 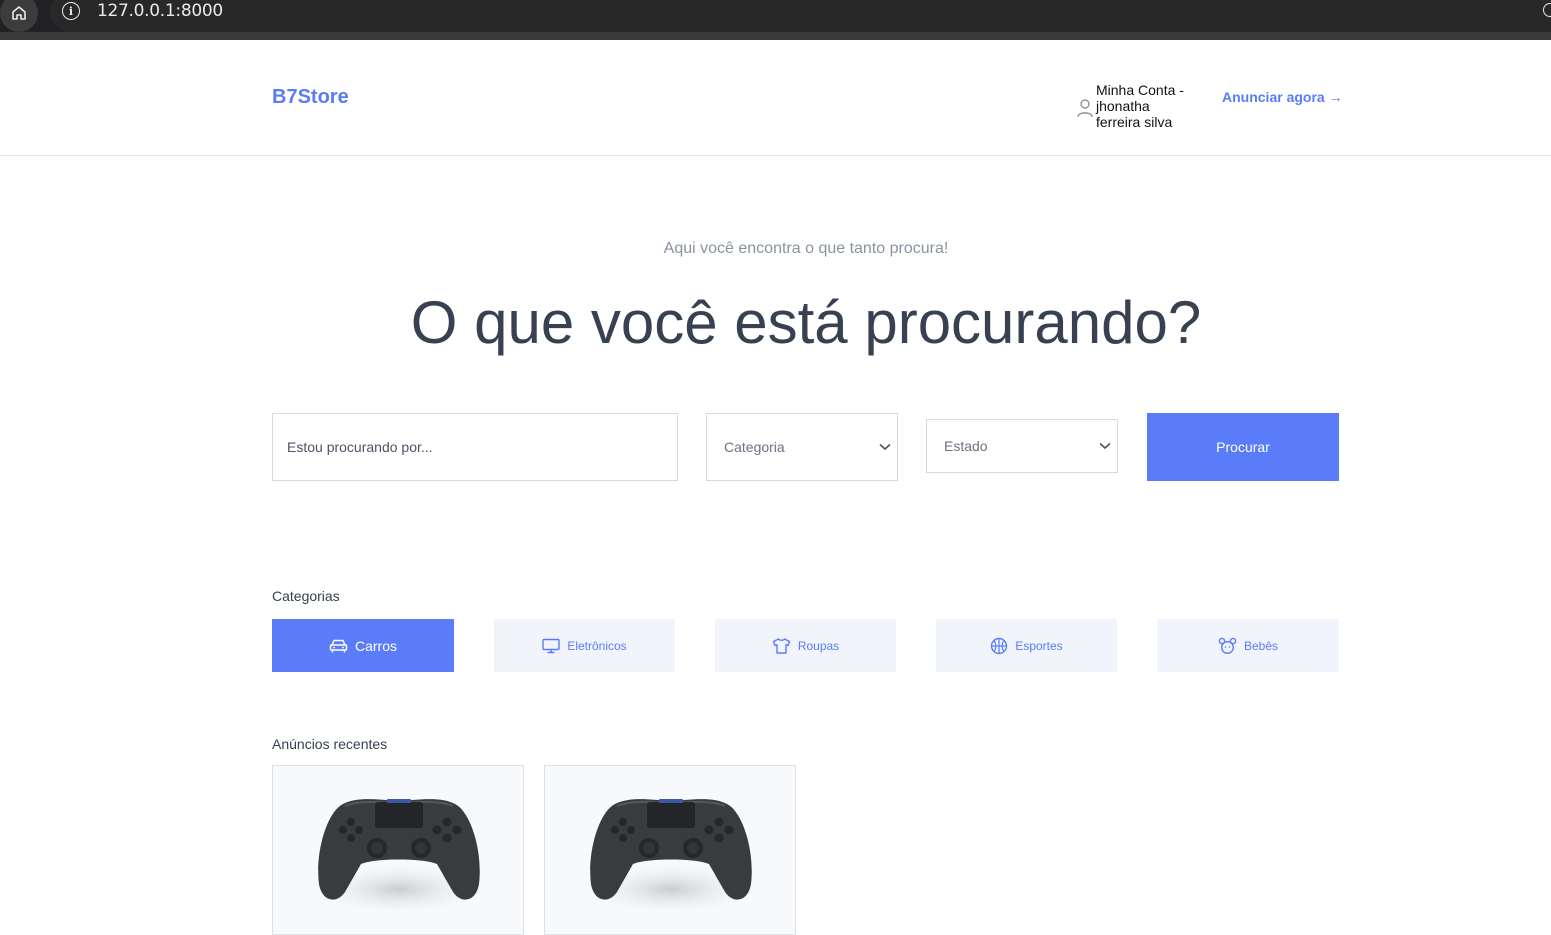 What do you see at coordinates (1039, 645) in the screenshot?
I see `category-label: Esportes` at bounding box center [1039, 645].